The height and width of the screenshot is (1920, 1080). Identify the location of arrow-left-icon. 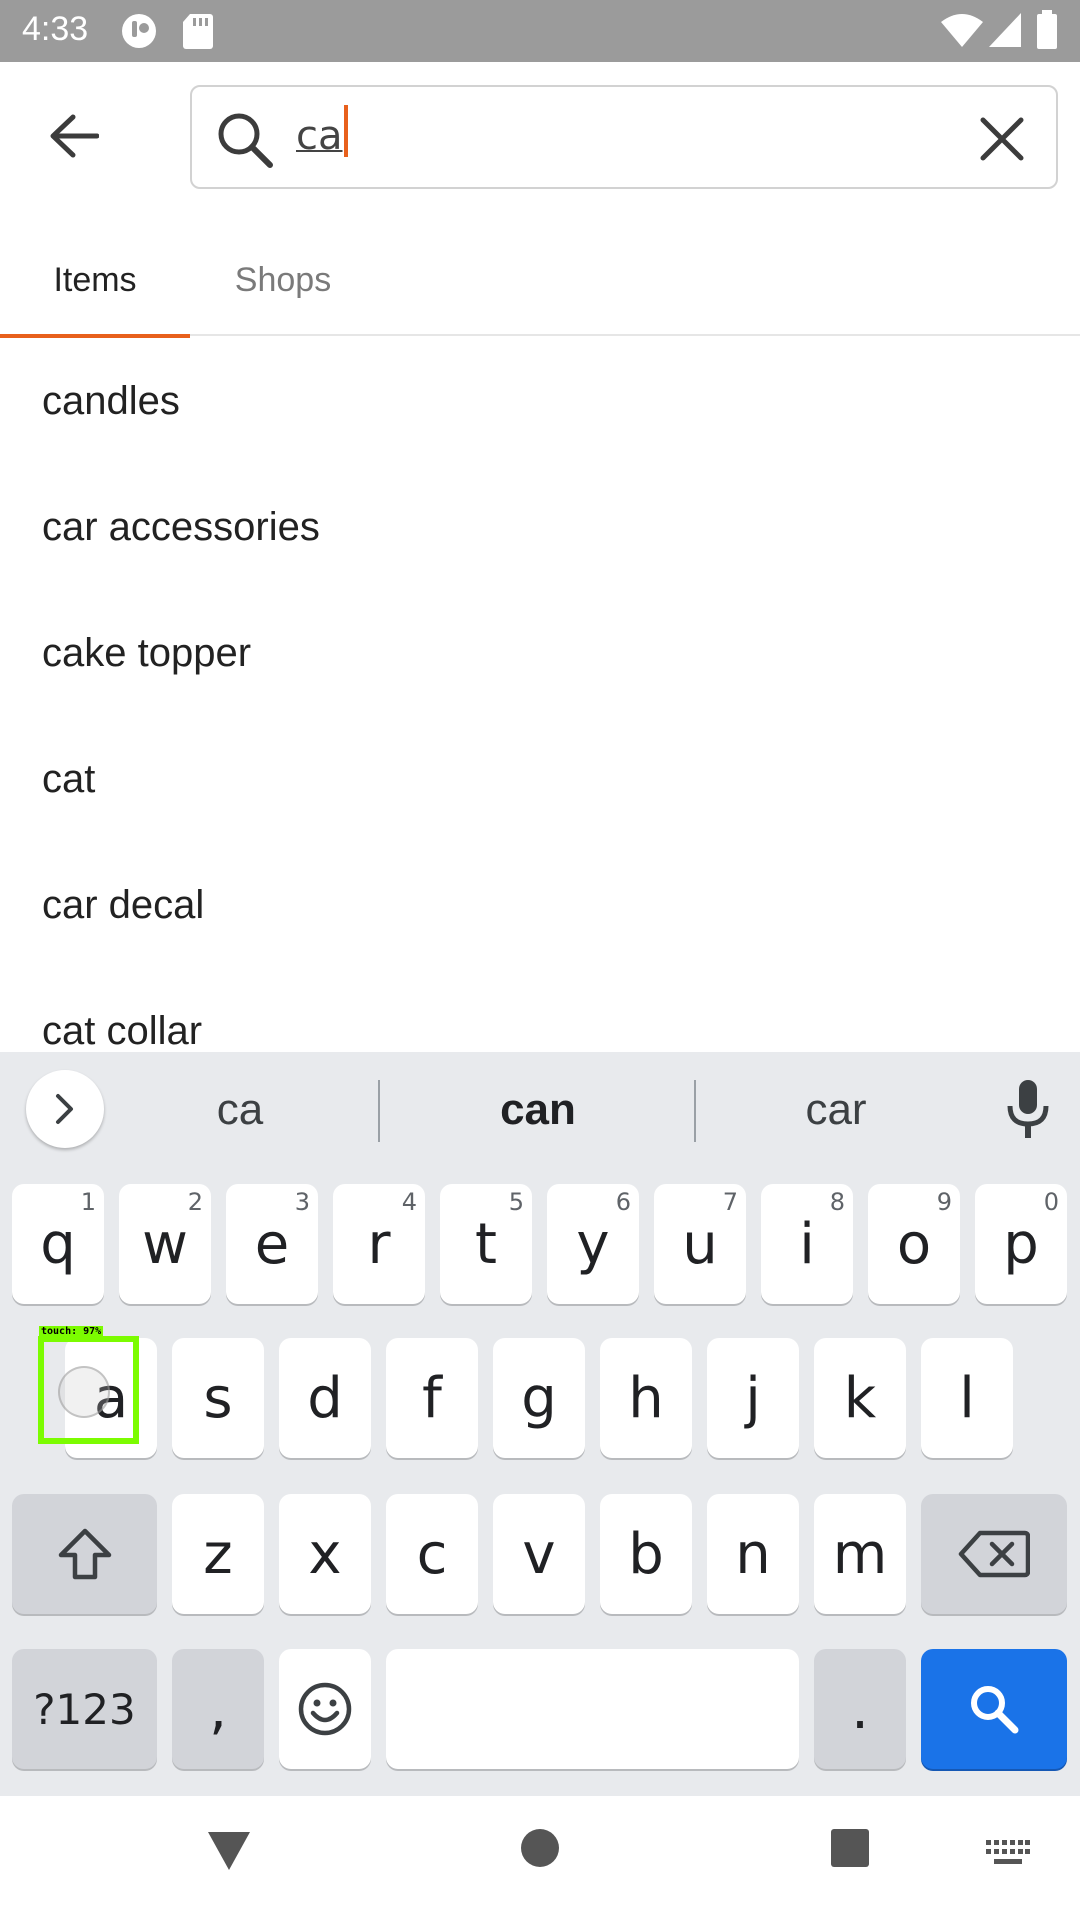
(74, 136).